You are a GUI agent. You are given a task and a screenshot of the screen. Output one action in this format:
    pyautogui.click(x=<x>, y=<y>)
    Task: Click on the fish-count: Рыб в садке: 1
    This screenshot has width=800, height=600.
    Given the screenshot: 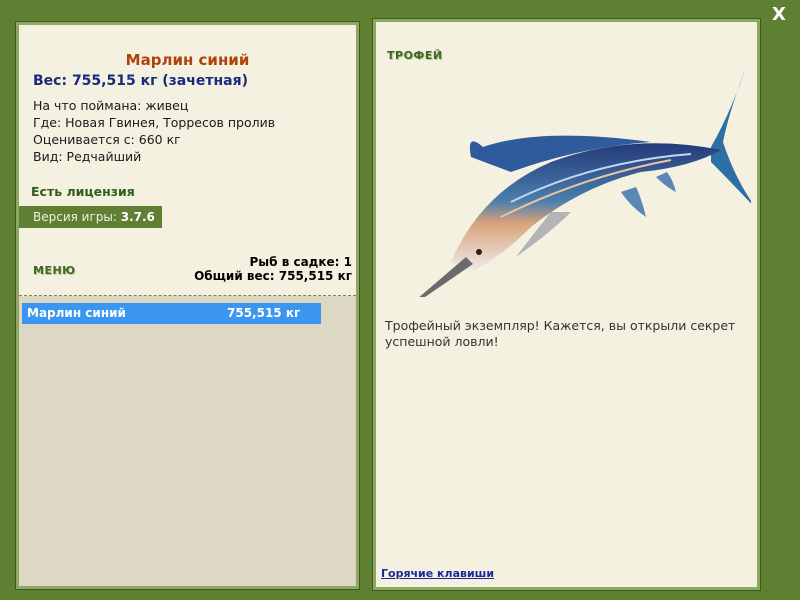 What is the action you would take?
    pyautogui.click(x=301, y=262)
    